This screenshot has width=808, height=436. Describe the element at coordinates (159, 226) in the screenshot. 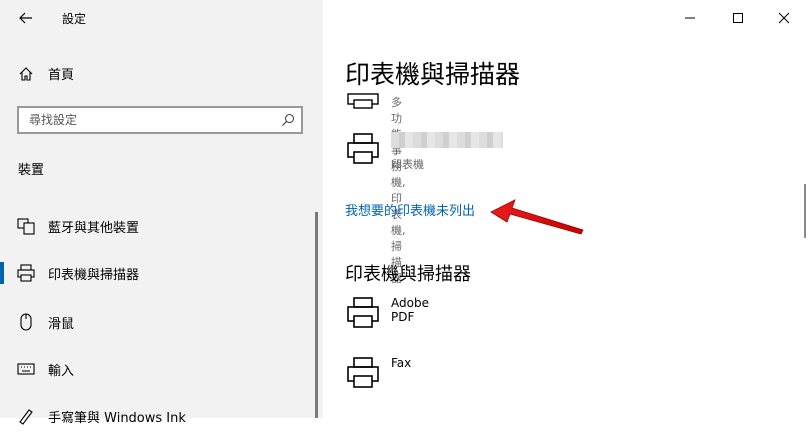

I see `sidebar-item-bluetooth: 藍牙與其他裝置` at that location.